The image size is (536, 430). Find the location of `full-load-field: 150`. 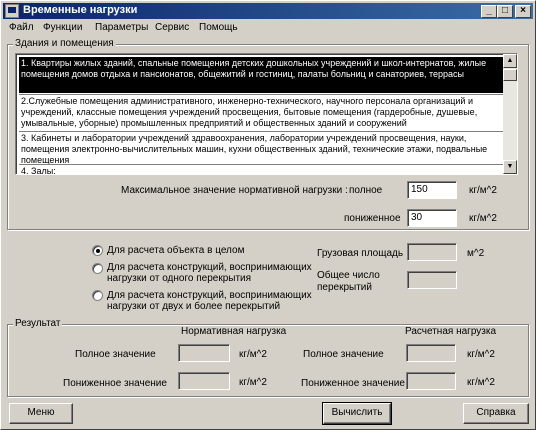

full-load-field: 150 is located at coordinates (432, 190).